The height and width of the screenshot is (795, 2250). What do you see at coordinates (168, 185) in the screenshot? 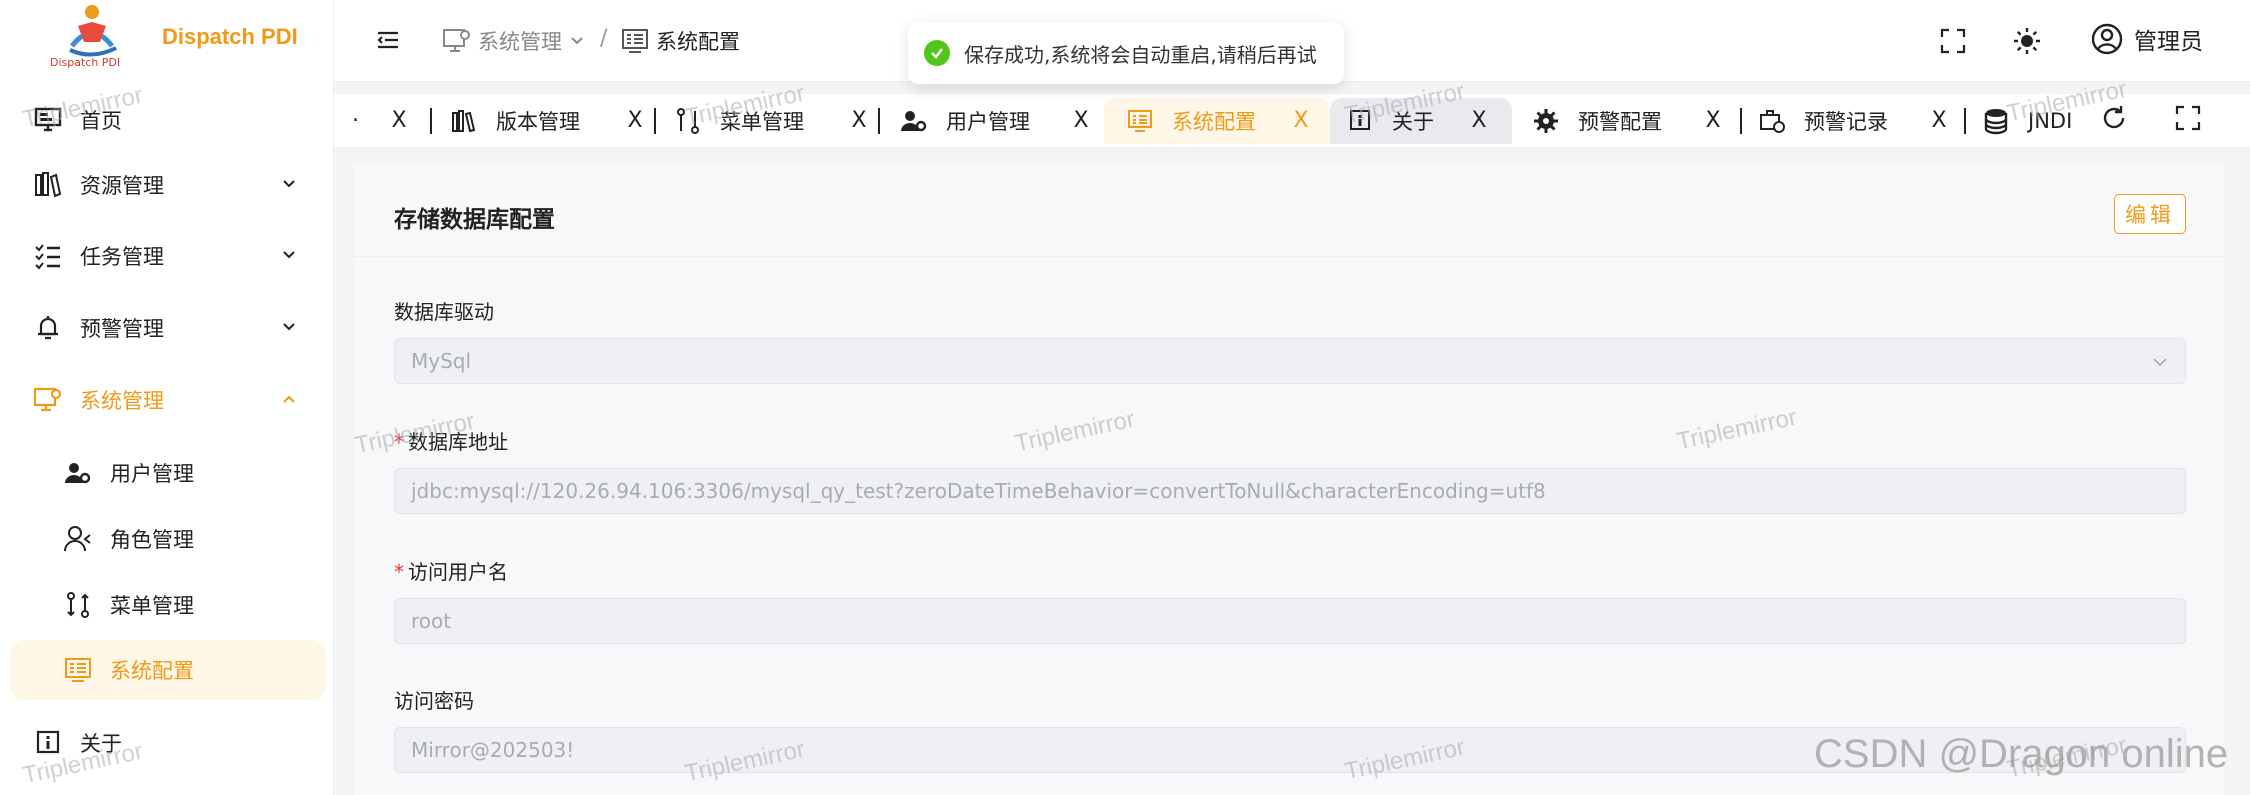
I see `sidebar-item-resources: 资源管理` at bounding box center [168, 185].